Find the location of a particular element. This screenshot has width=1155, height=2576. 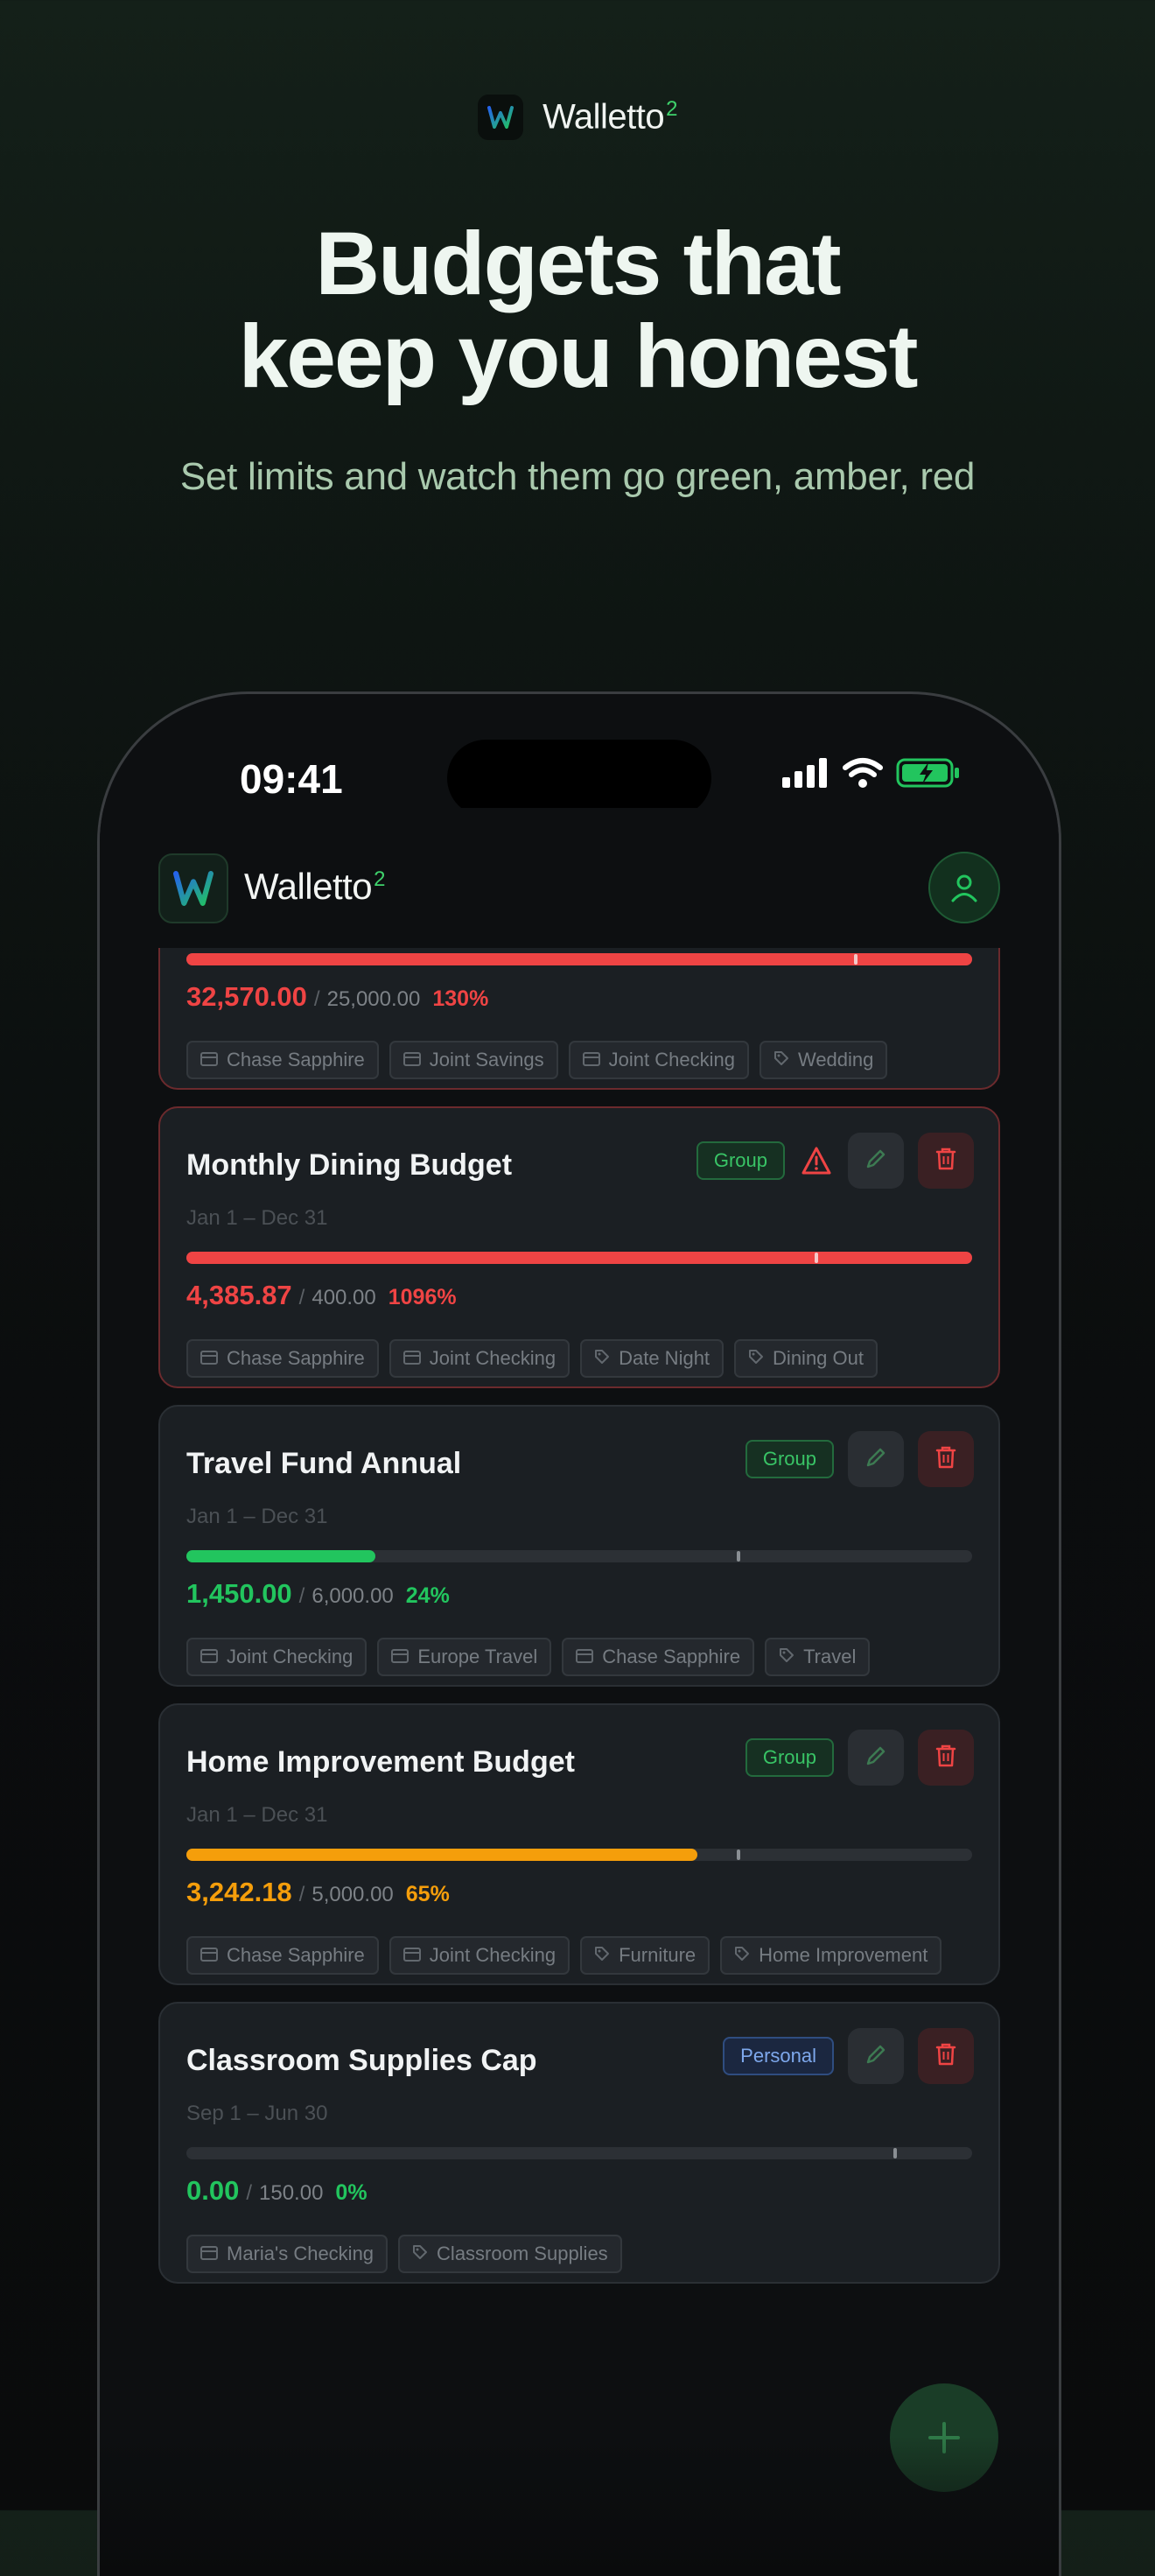

brand-name: Walletto2 is located at coordinates (609, 117).